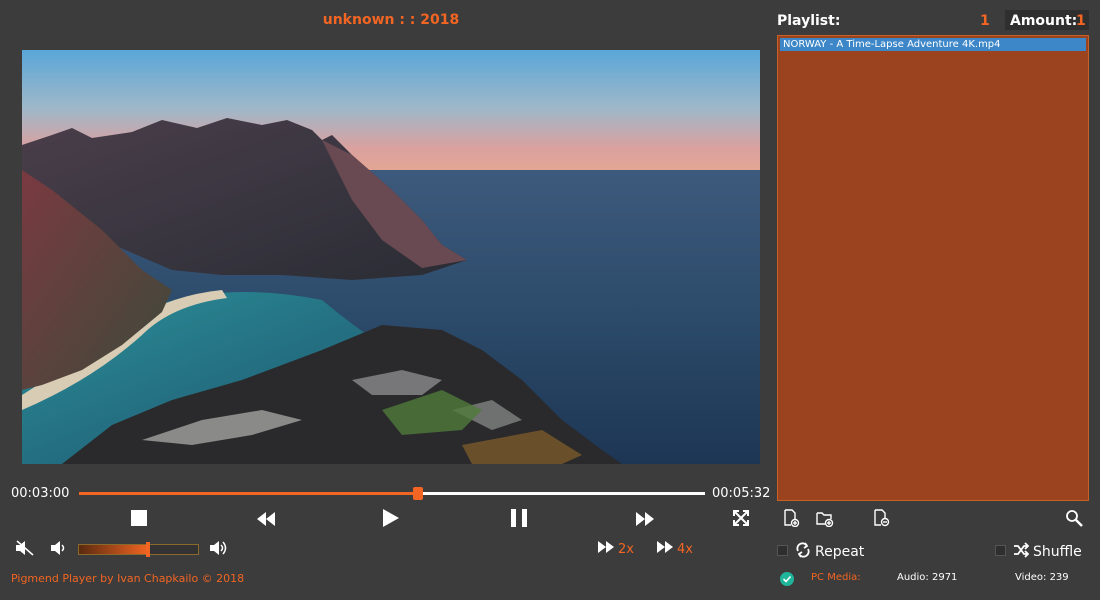 The width and height of the screenshot is (1100, 600). I want to click on pause-button, so click(519, 520).